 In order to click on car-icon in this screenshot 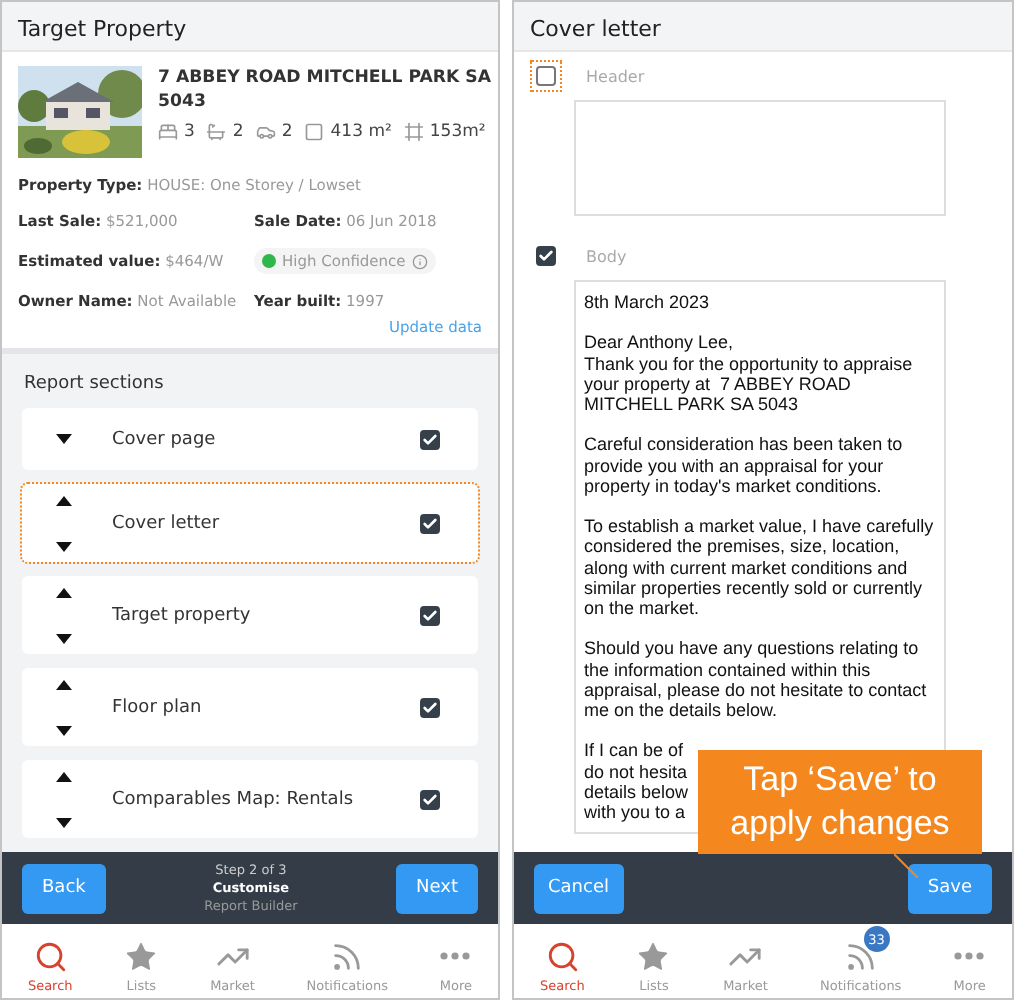, I will do `click(265, 132)`.